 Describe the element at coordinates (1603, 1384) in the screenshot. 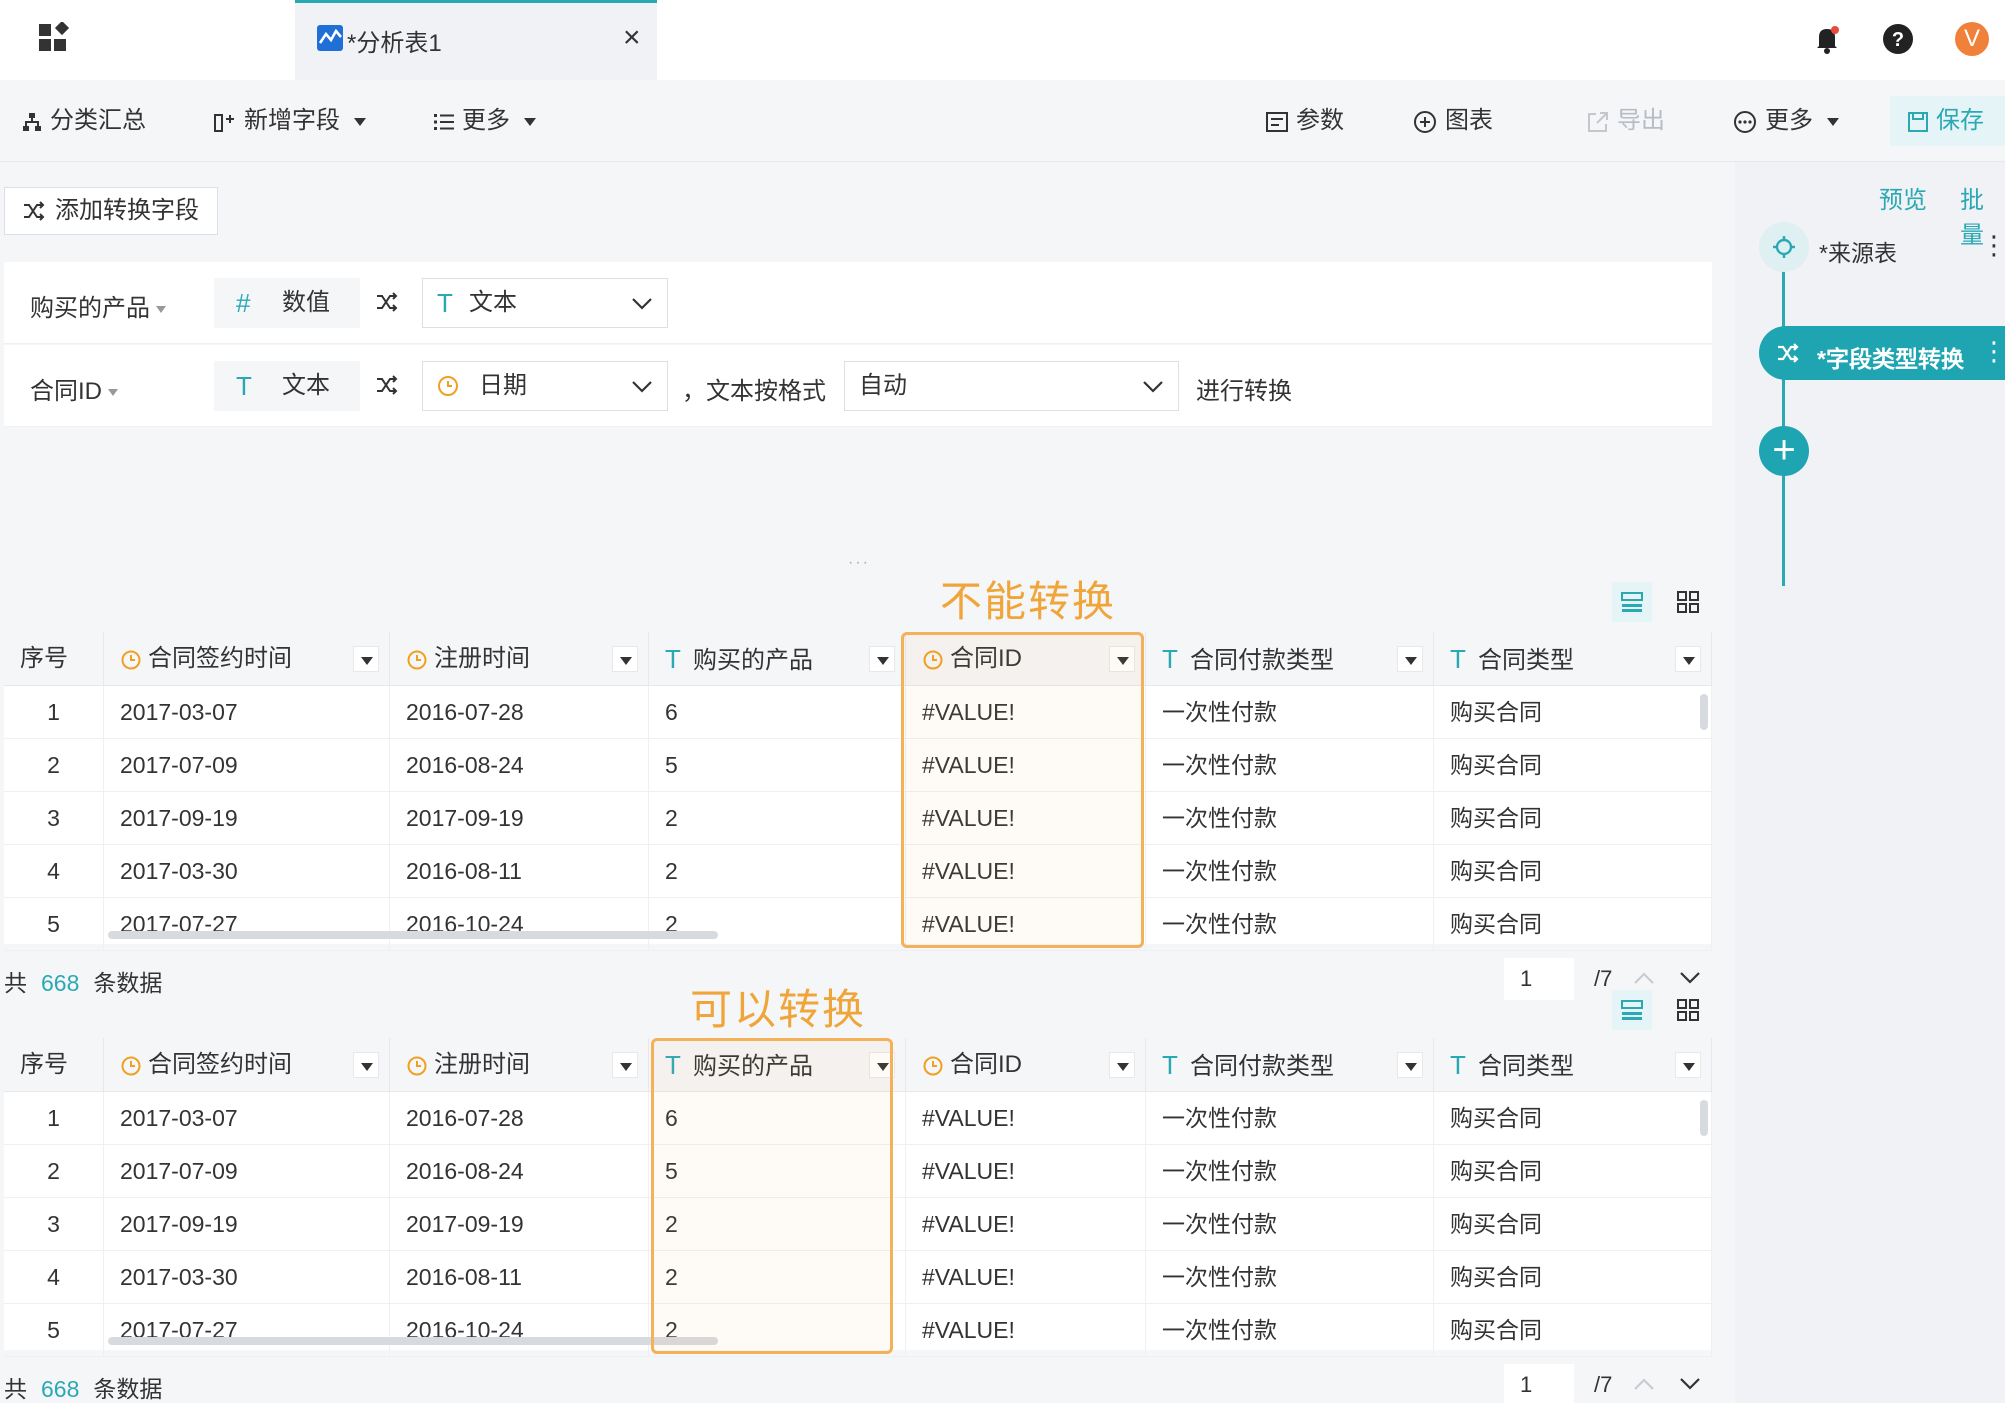

I see `total-pages: /7` at that location.